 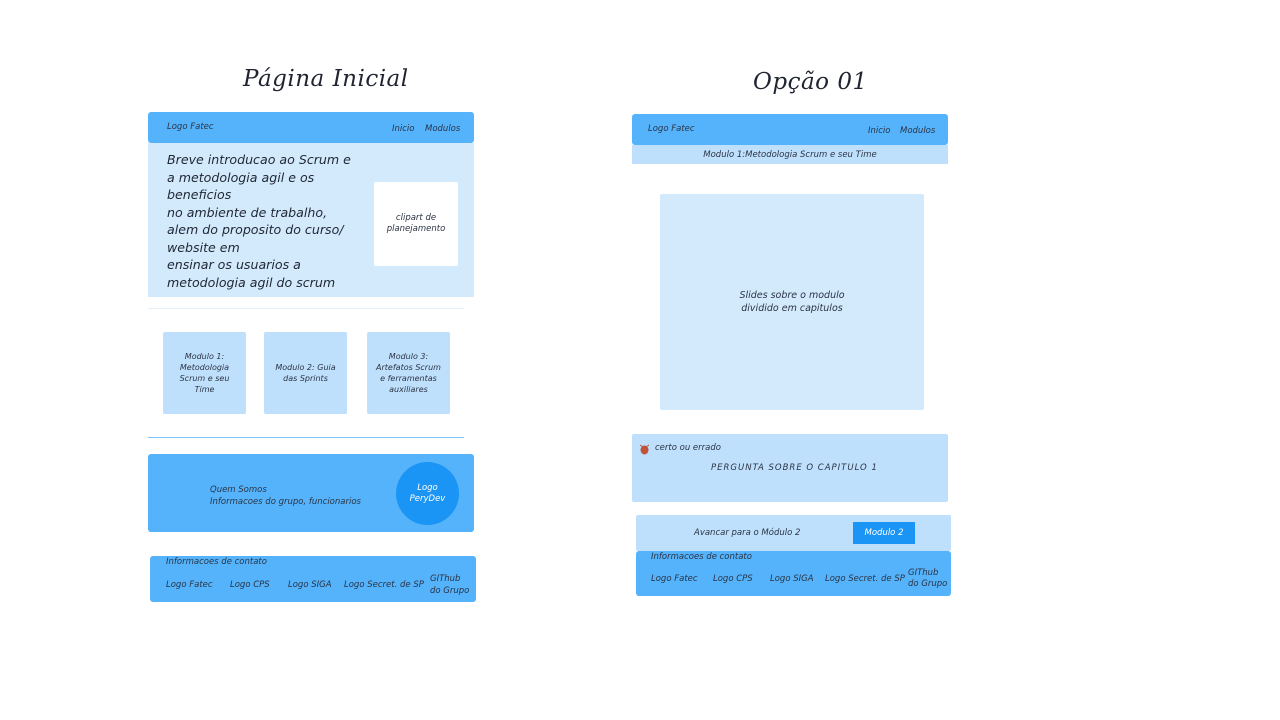 What do you see at coordinates (251, 282) in the screenshot?
I see `hero-line: metodologia agil do scrum` at bounding box center [251, 282].